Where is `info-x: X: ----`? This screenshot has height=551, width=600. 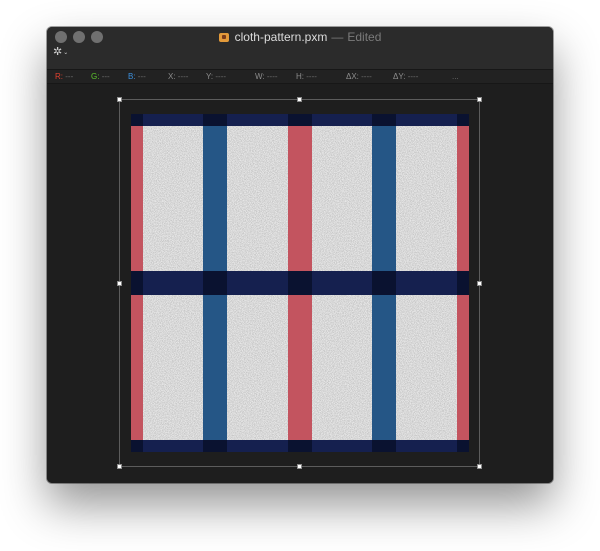
info-x: X: ---- is located at coordinates (178, 76).